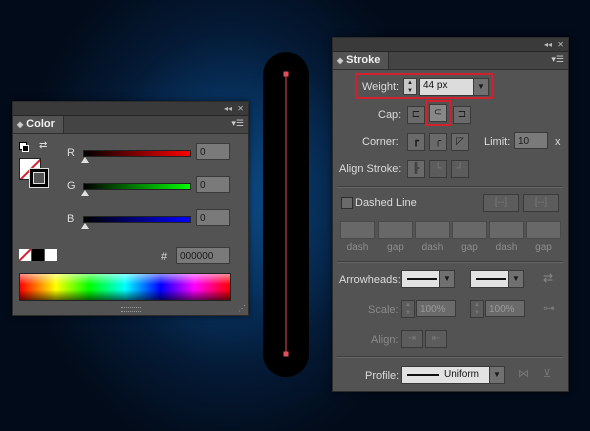 The image size is (590, 431). I want to click on tab-stroke: ◆ Stroke, so click(361, 60).